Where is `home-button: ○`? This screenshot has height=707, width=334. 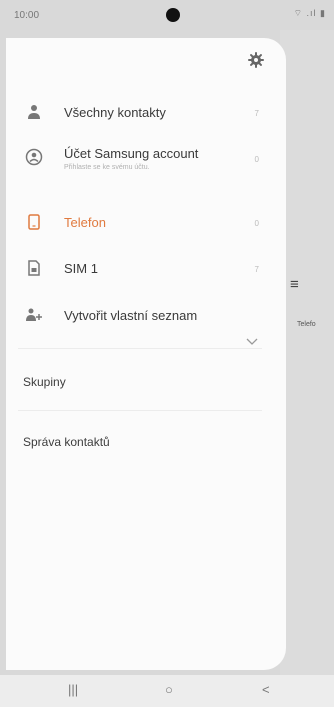 home-button: ○ is located at coordinates (169, 689).